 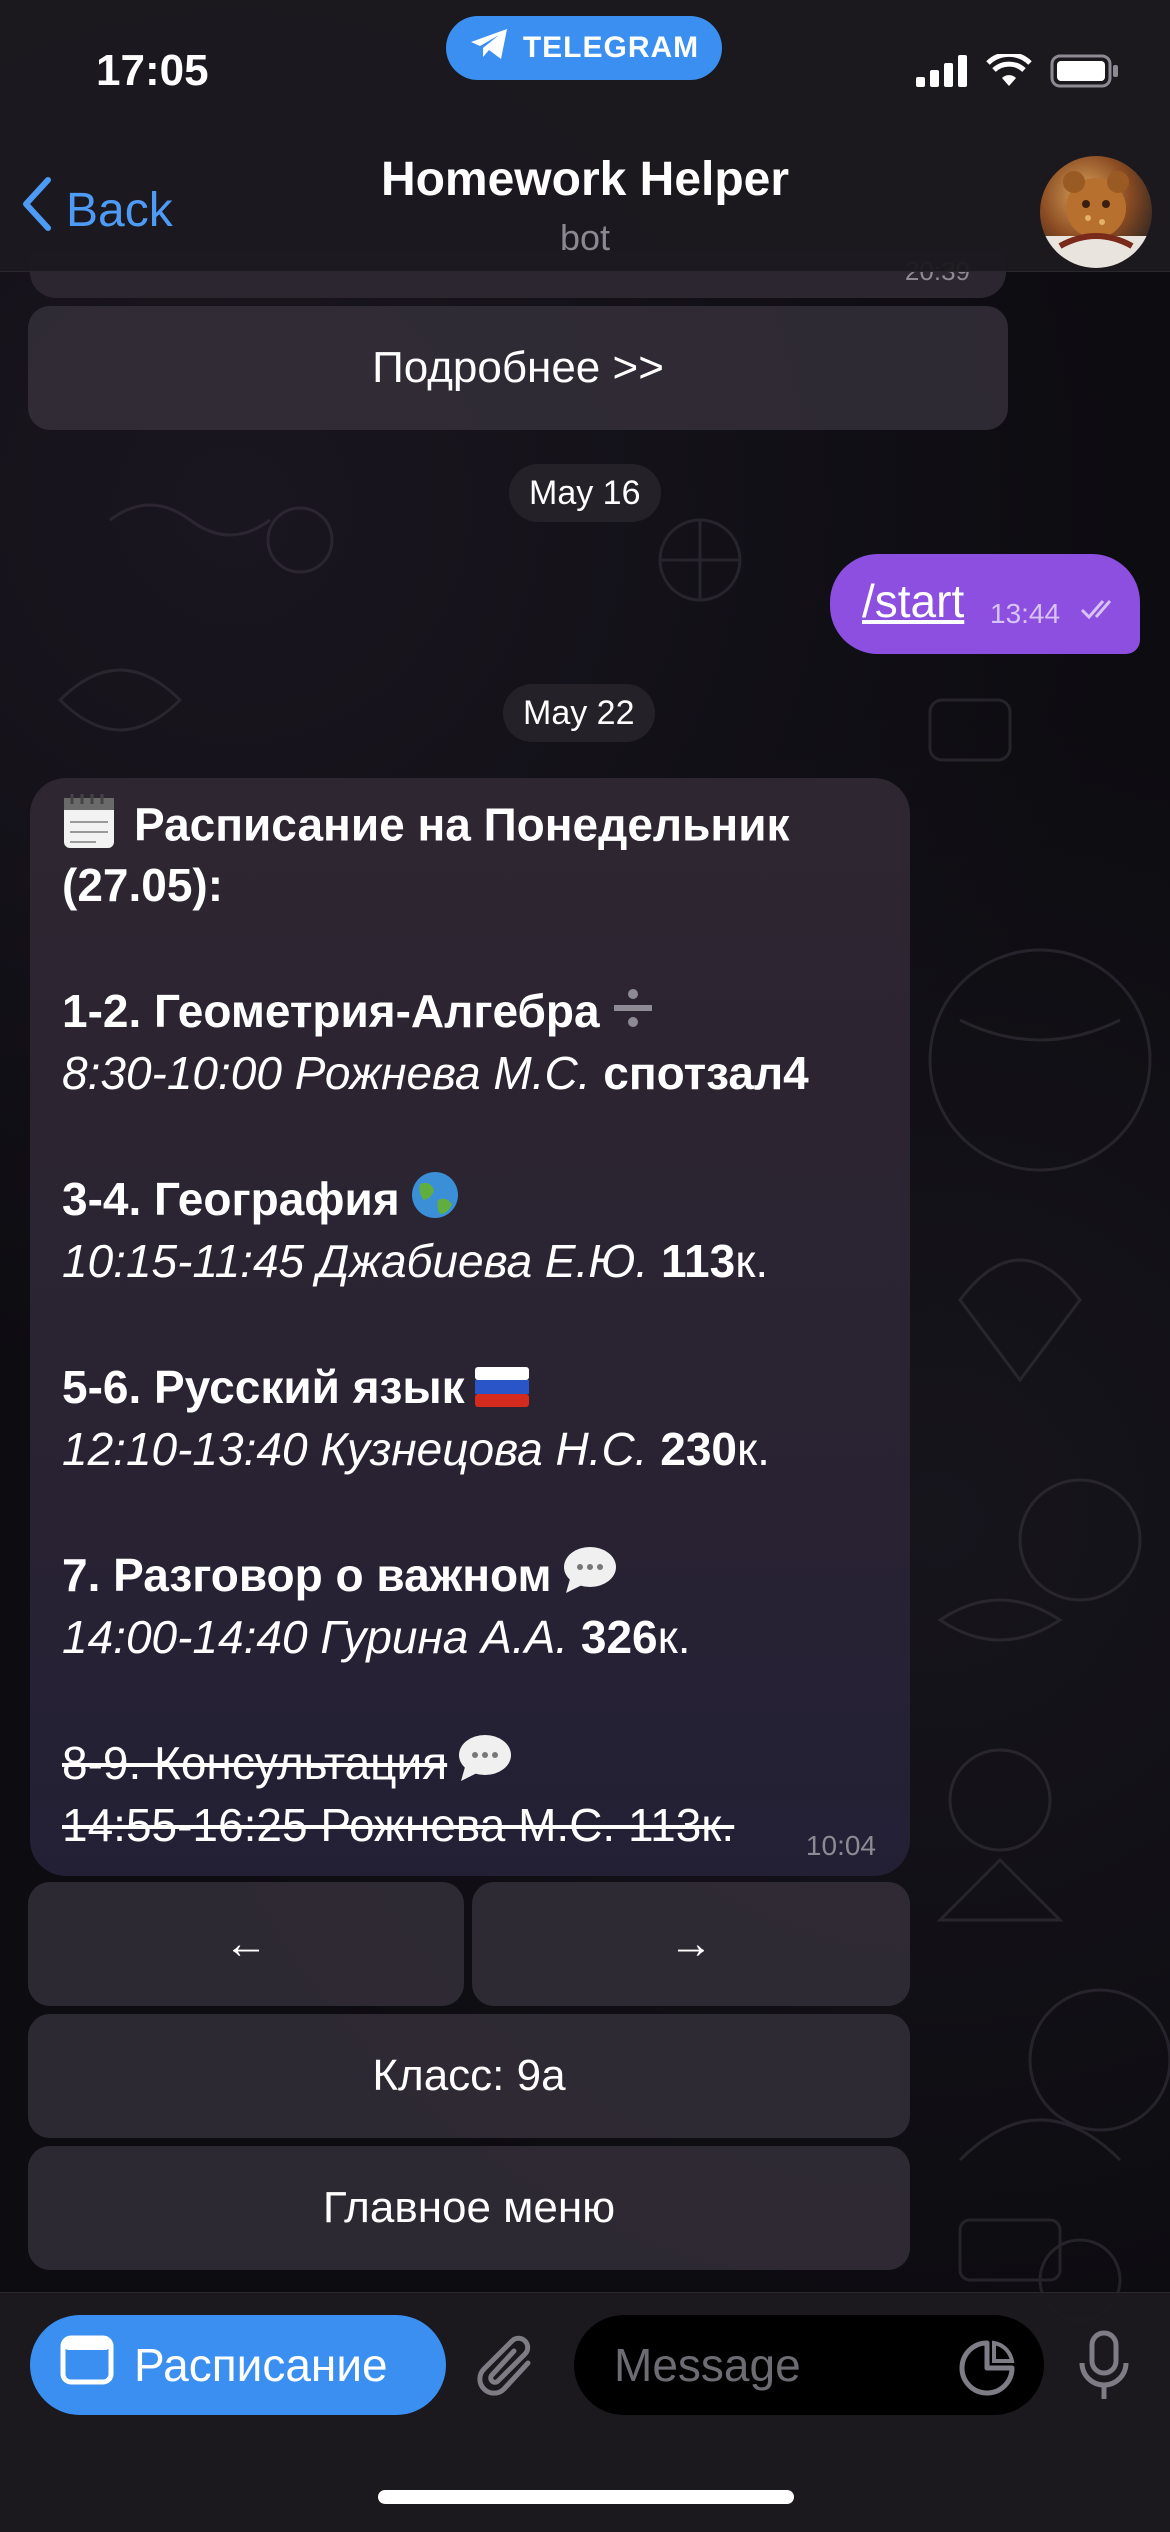 I want to click on outgoing-message-bubble: /start 13:44, so click(x=985, y=604).